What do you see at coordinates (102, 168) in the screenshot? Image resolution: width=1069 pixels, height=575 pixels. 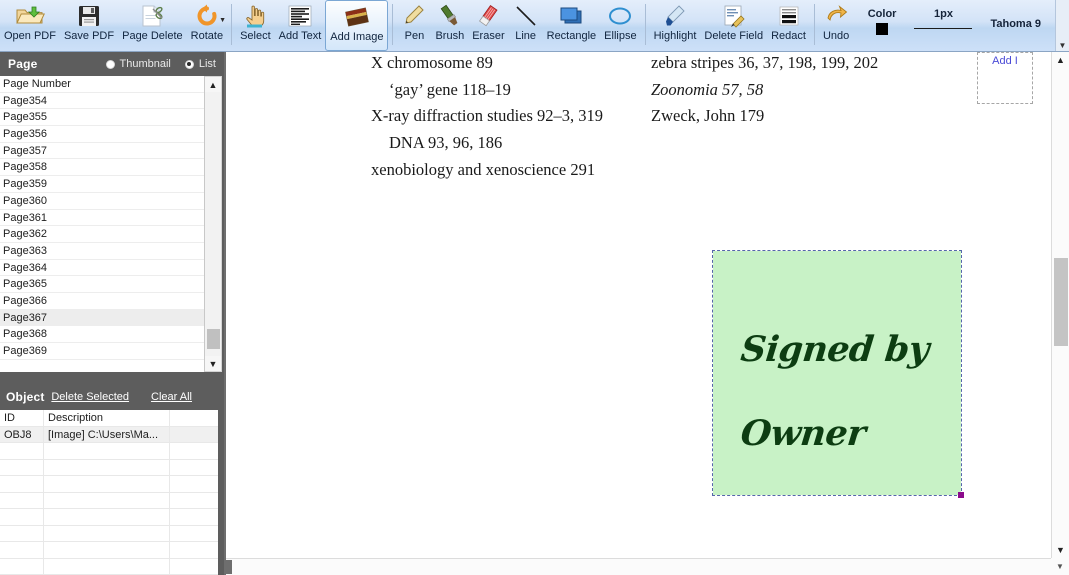 I see `page-list-item: Page358` at bounding box center [102, 168].